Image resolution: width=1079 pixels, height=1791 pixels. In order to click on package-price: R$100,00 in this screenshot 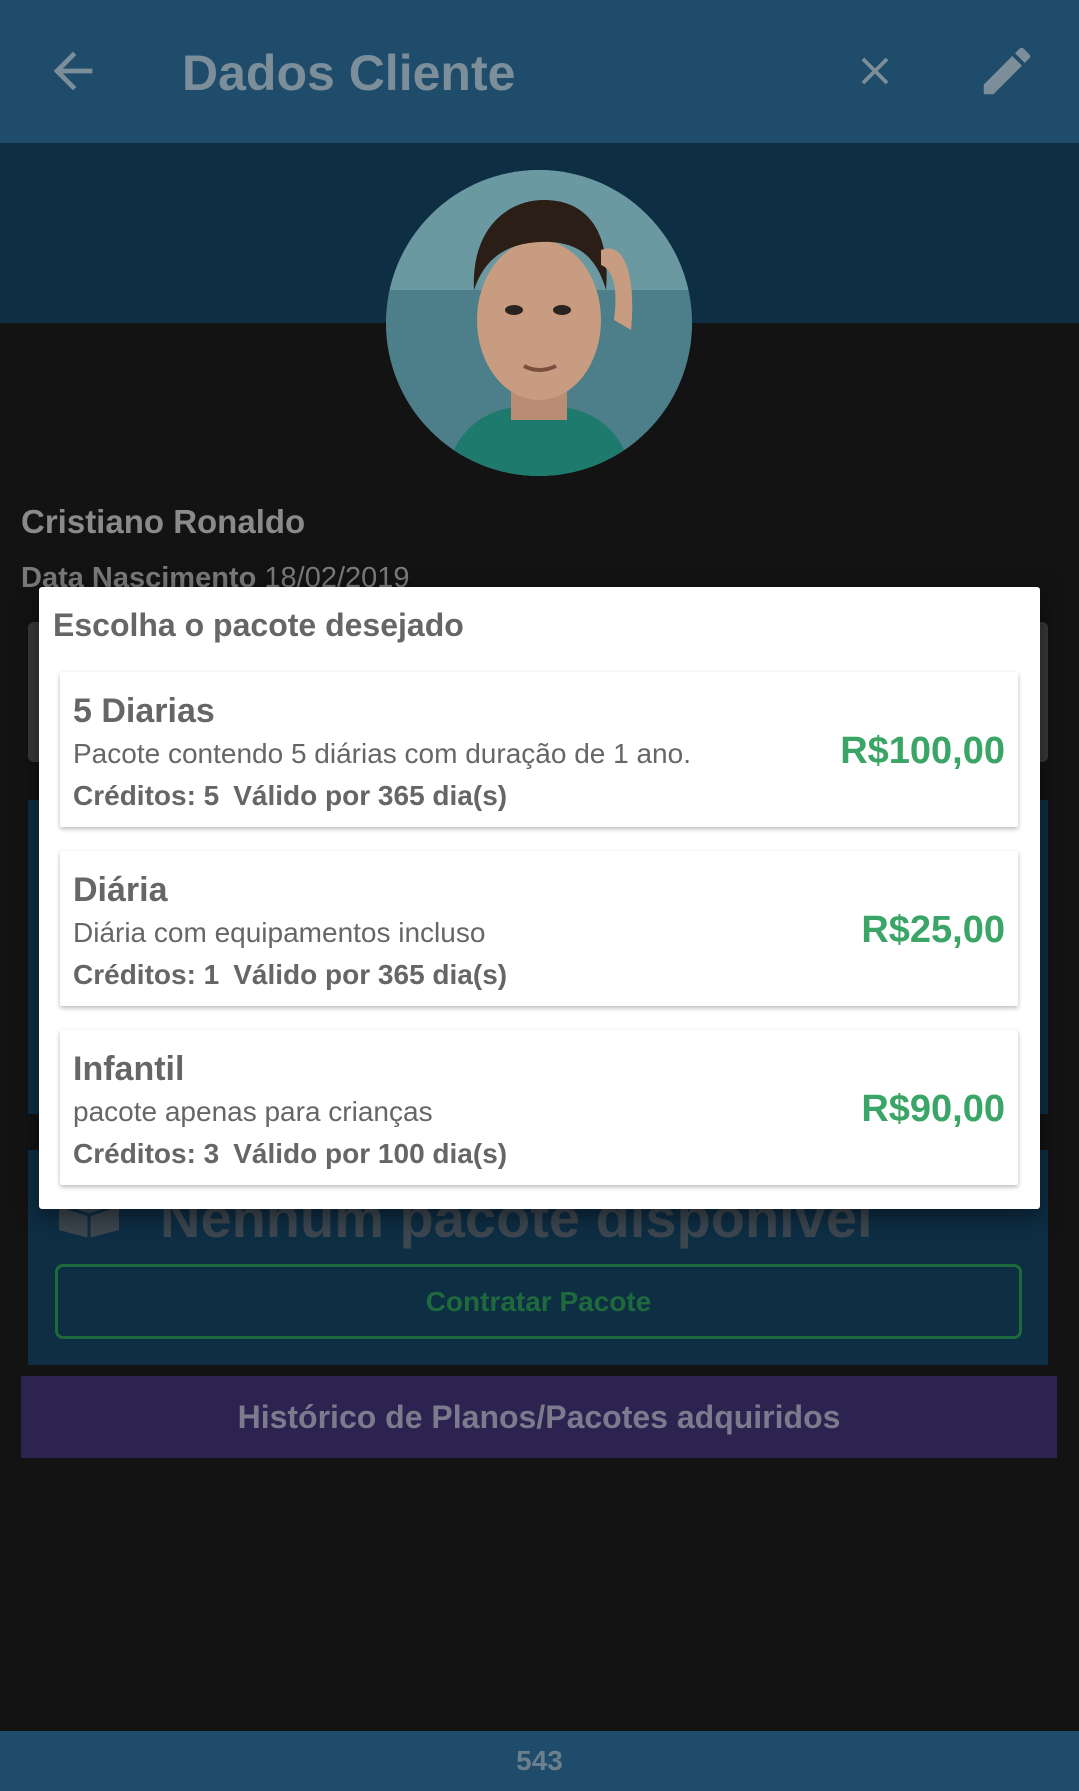, I will do `click(922, 751)`.